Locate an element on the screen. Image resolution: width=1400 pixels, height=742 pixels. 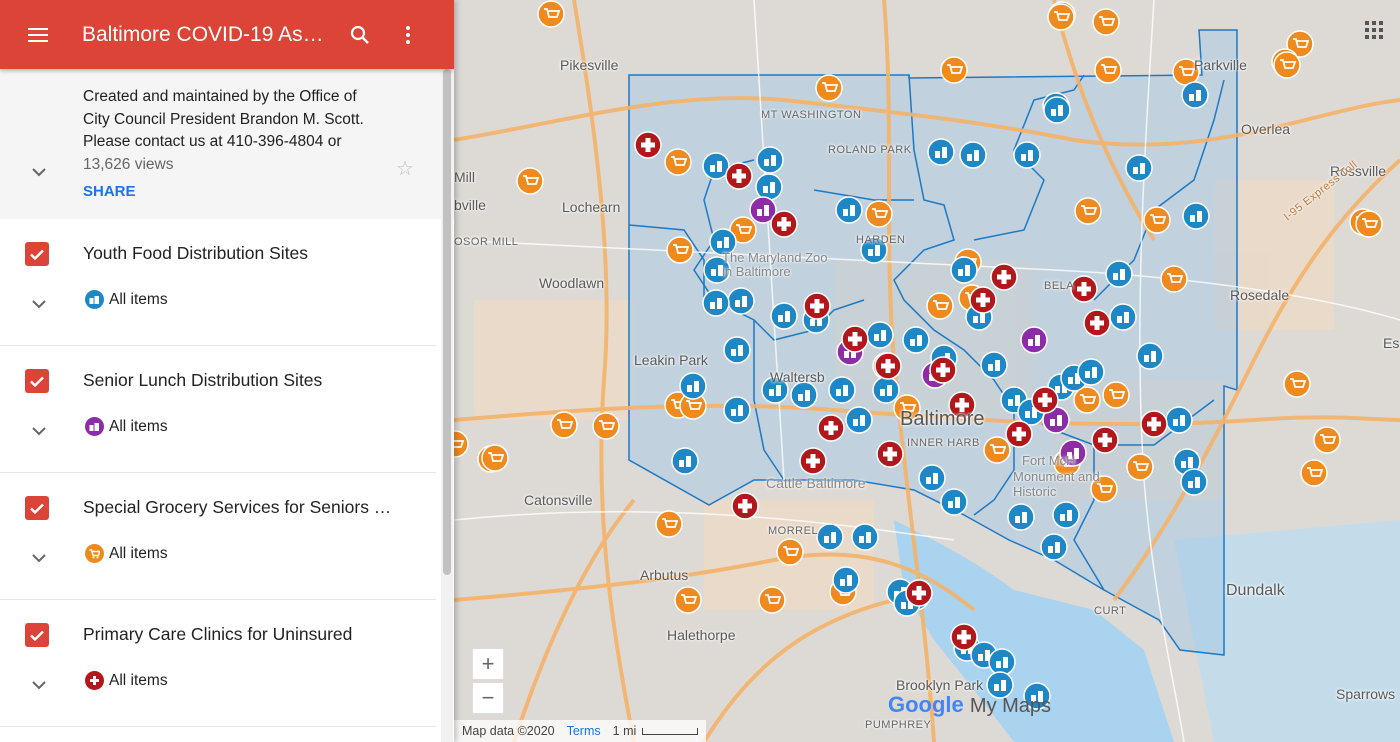
scrollbar-thumb is located at coordinates (447, 322).